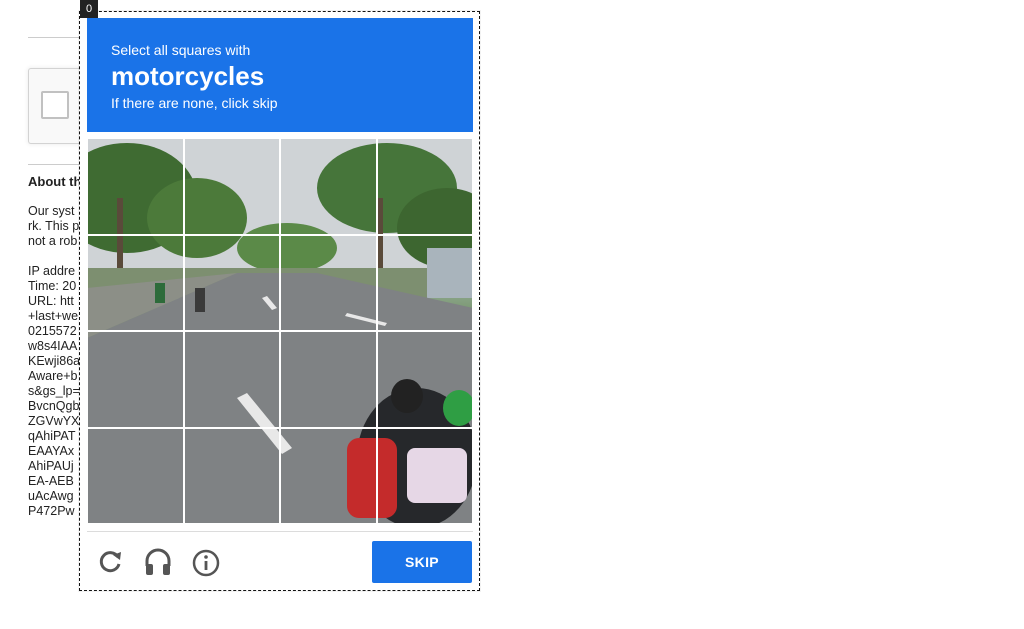 The image size is (1024, 629). Describe the element at coordinates (89, 9) in the screenshot. I see `frame-index-badge: 0` at that location.